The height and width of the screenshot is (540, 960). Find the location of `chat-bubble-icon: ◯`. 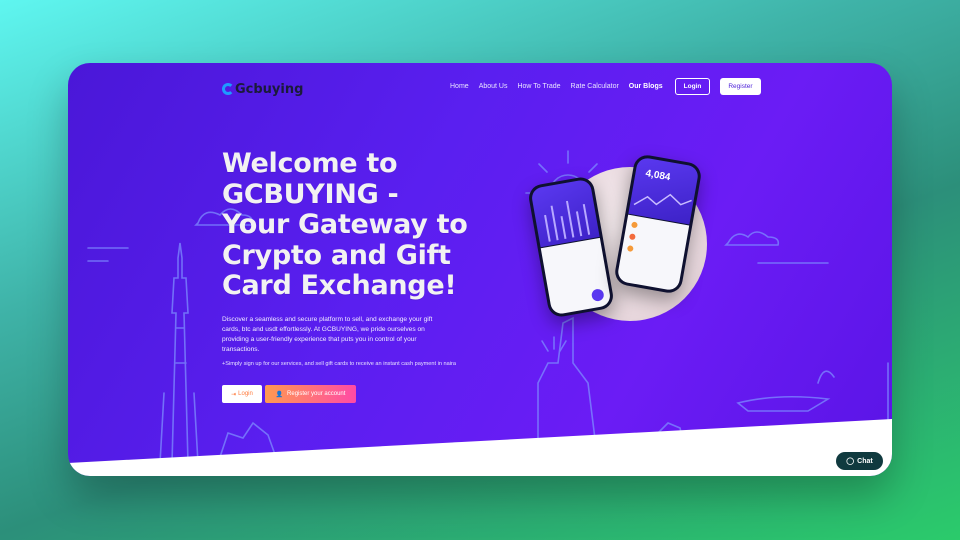

chat-bubble-icon: ◯ is located at coordinates (850, 461).